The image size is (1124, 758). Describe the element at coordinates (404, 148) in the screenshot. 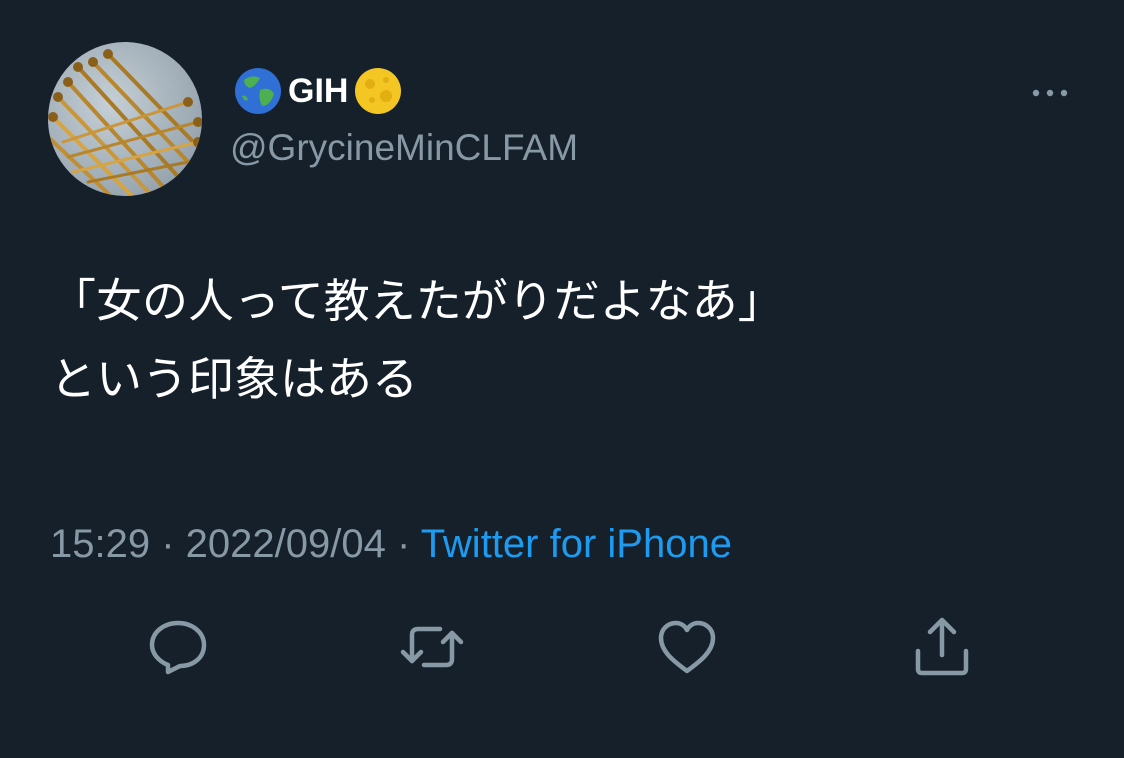

I see `user-handle: @GrycineMinCLFAM` at that location.